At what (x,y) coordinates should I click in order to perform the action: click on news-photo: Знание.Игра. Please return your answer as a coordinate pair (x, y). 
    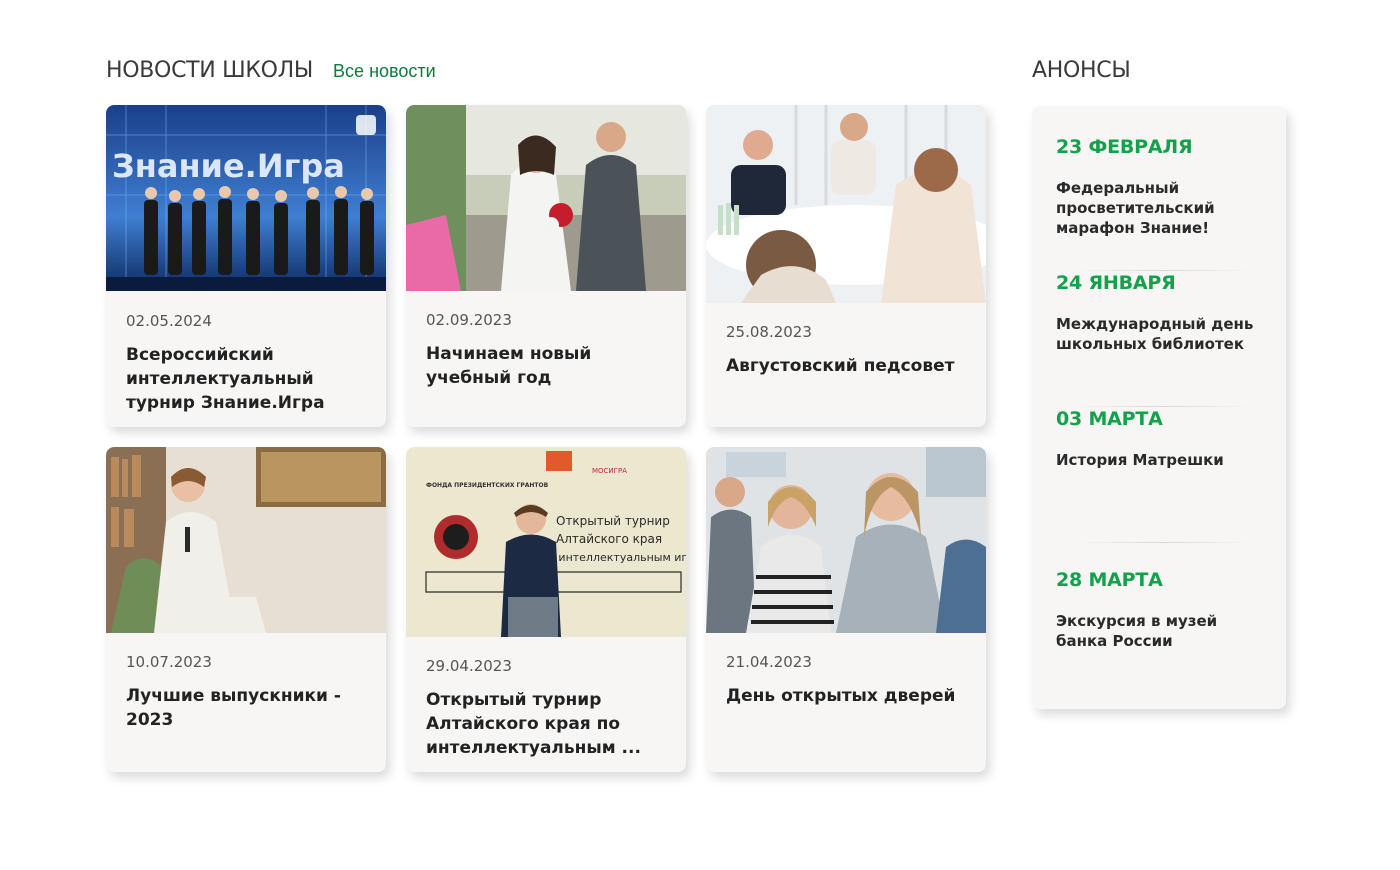
    Looking at the image, I should click on (246, 198).